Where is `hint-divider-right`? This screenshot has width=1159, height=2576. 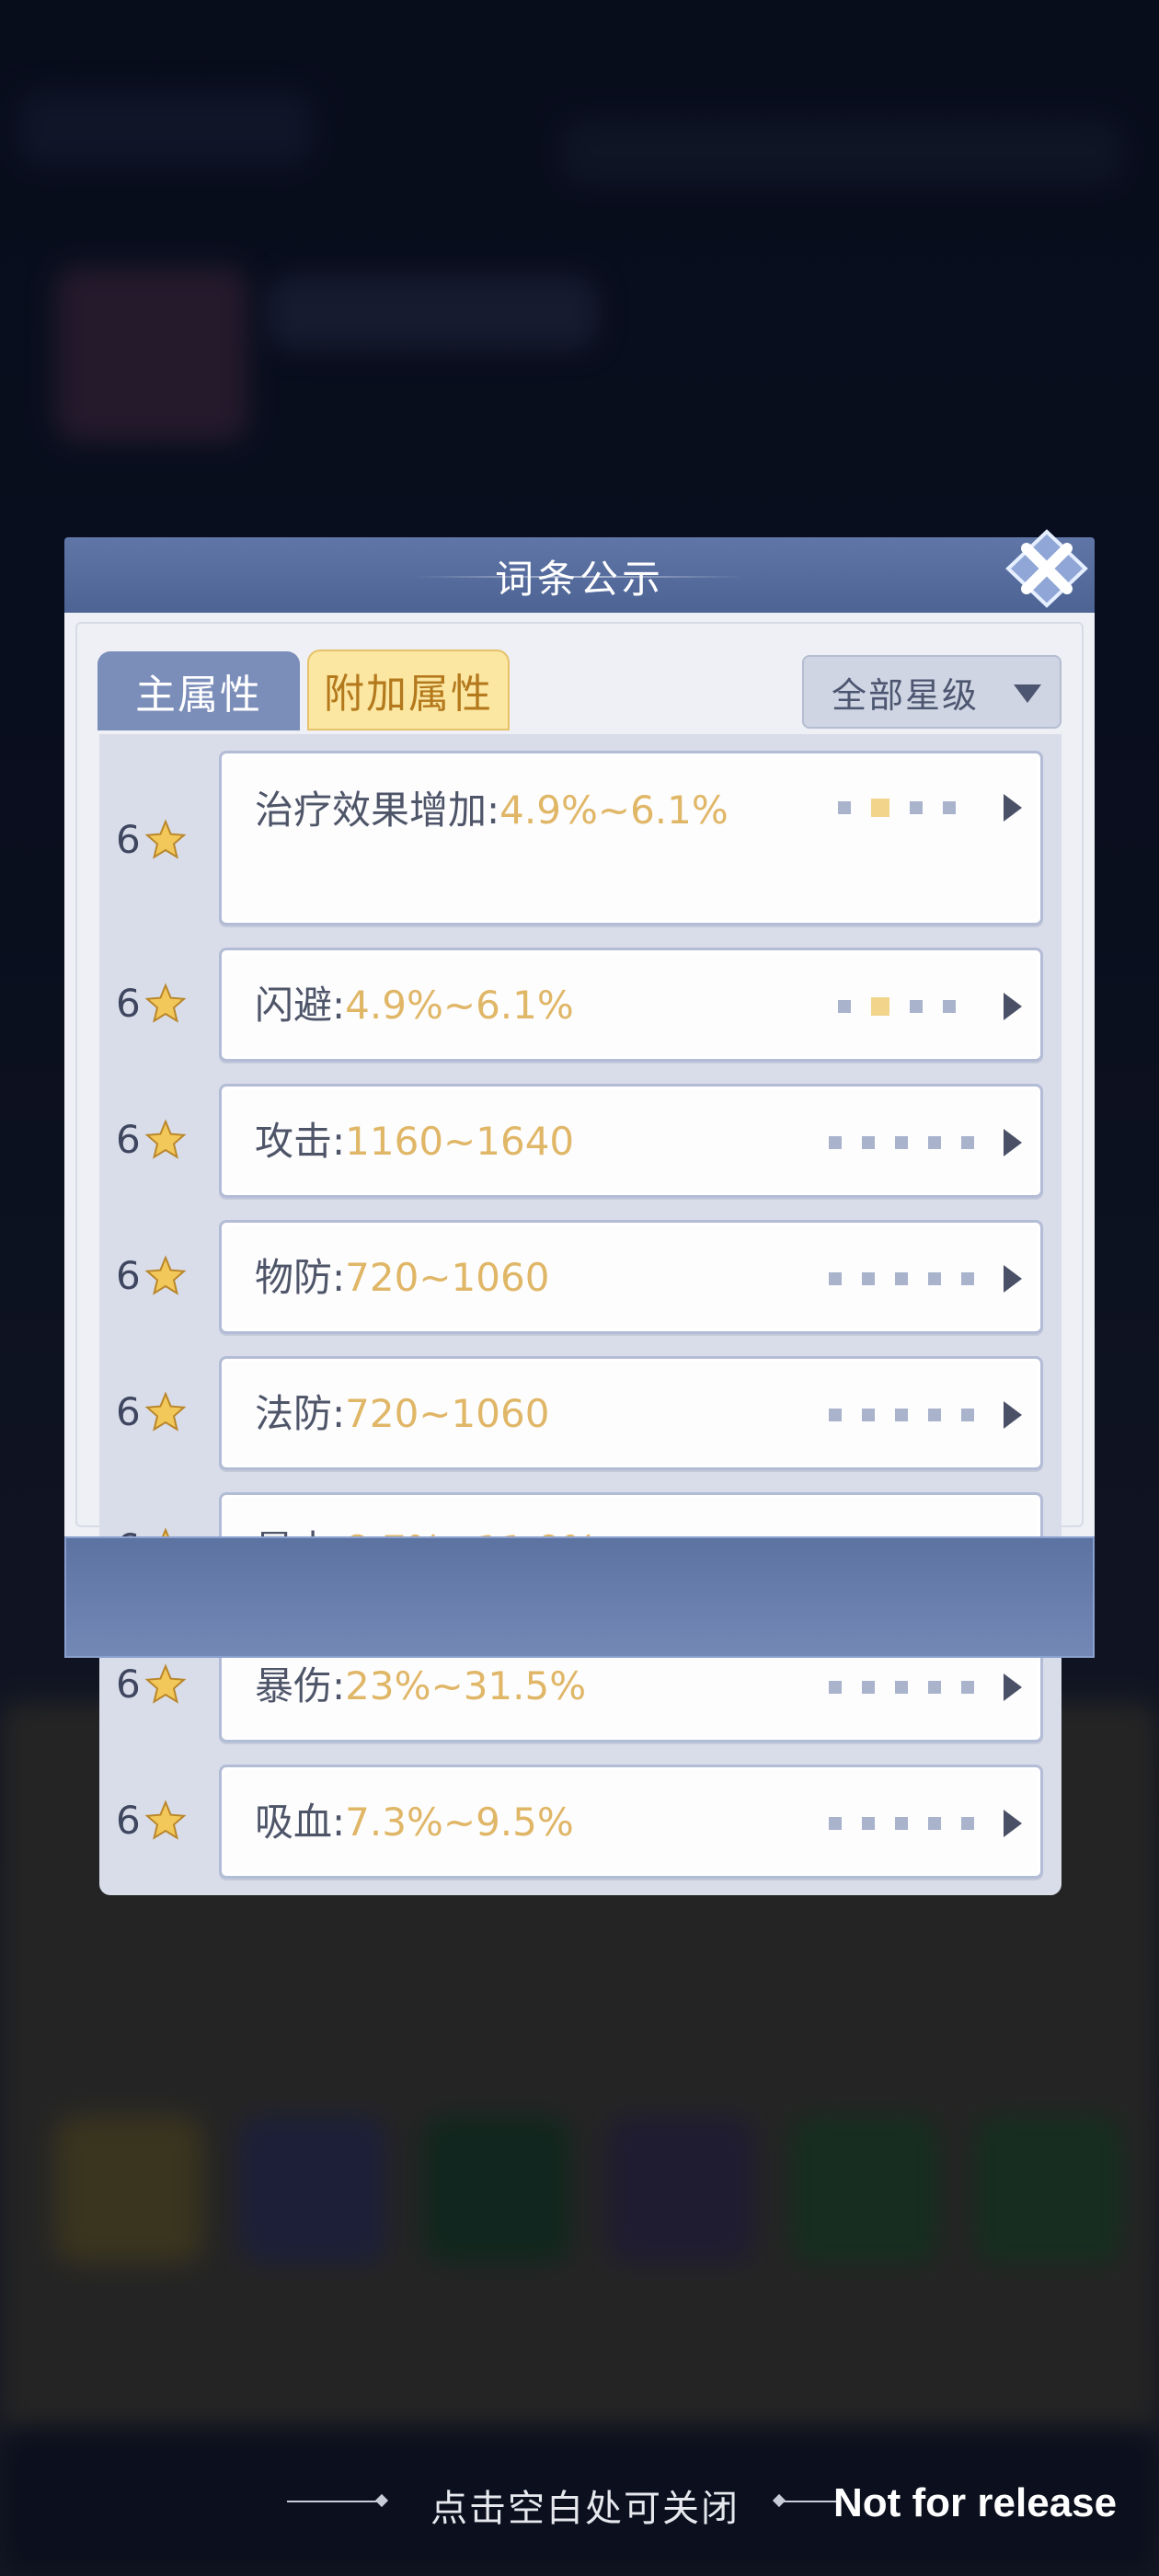 hint-divider-right is located at coordinates (809, 2501).